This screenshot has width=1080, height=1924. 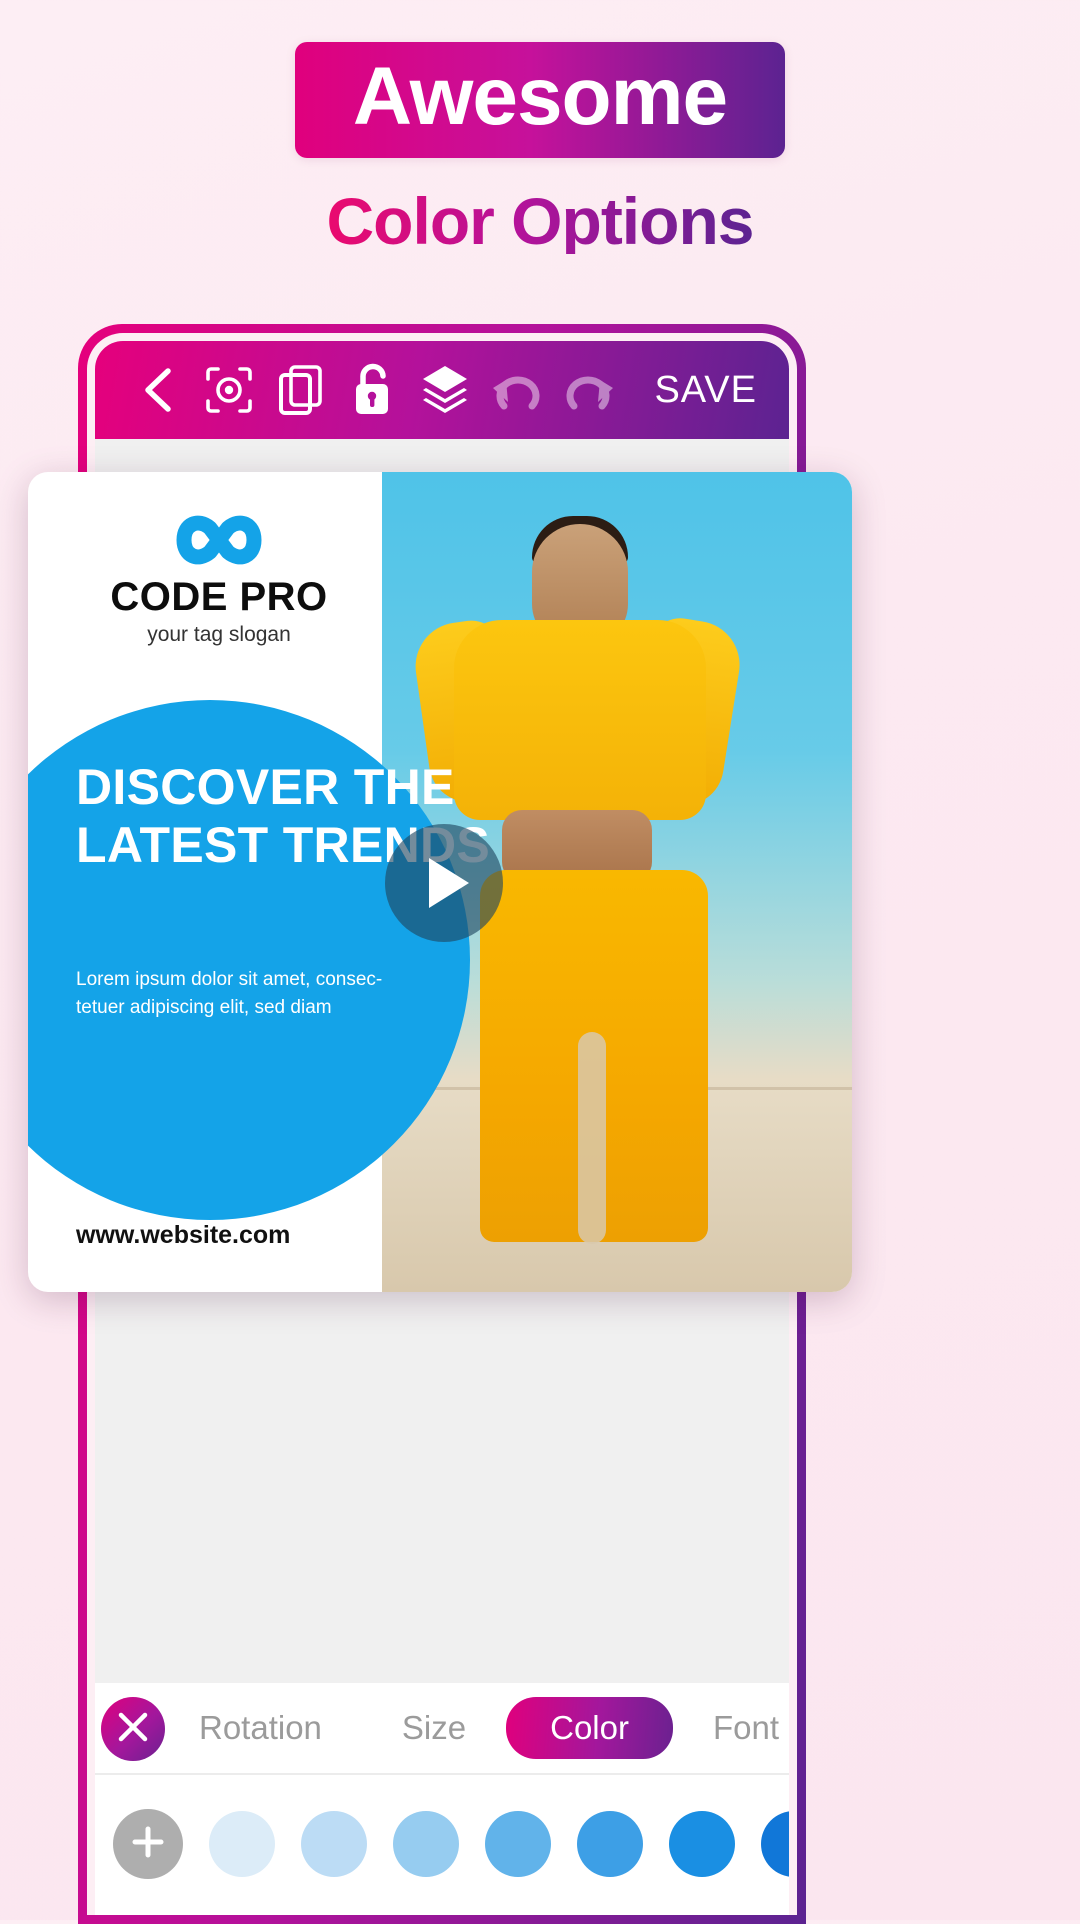 I want to click on layers-icon, so click(x=445, y=390).